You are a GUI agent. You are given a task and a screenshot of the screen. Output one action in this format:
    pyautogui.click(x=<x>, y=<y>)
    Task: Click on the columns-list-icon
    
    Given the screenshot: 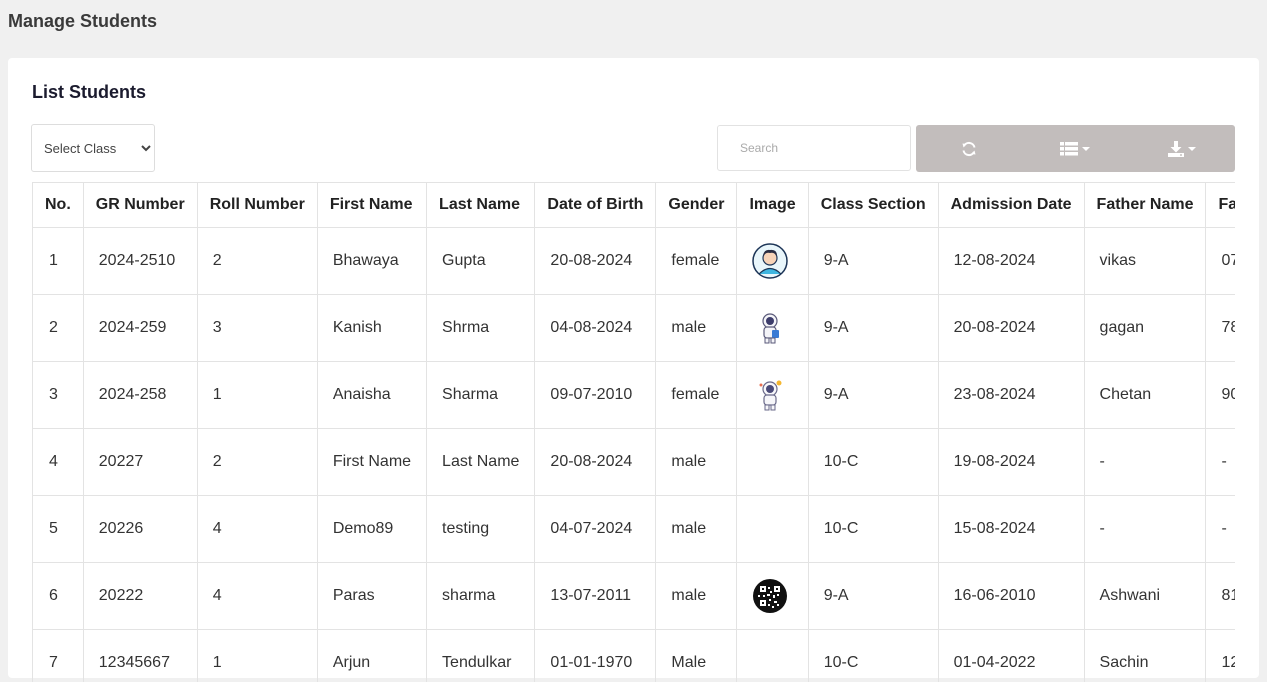 What is the action you would take?
    pyautogui.click(x=1069, y=149)
    